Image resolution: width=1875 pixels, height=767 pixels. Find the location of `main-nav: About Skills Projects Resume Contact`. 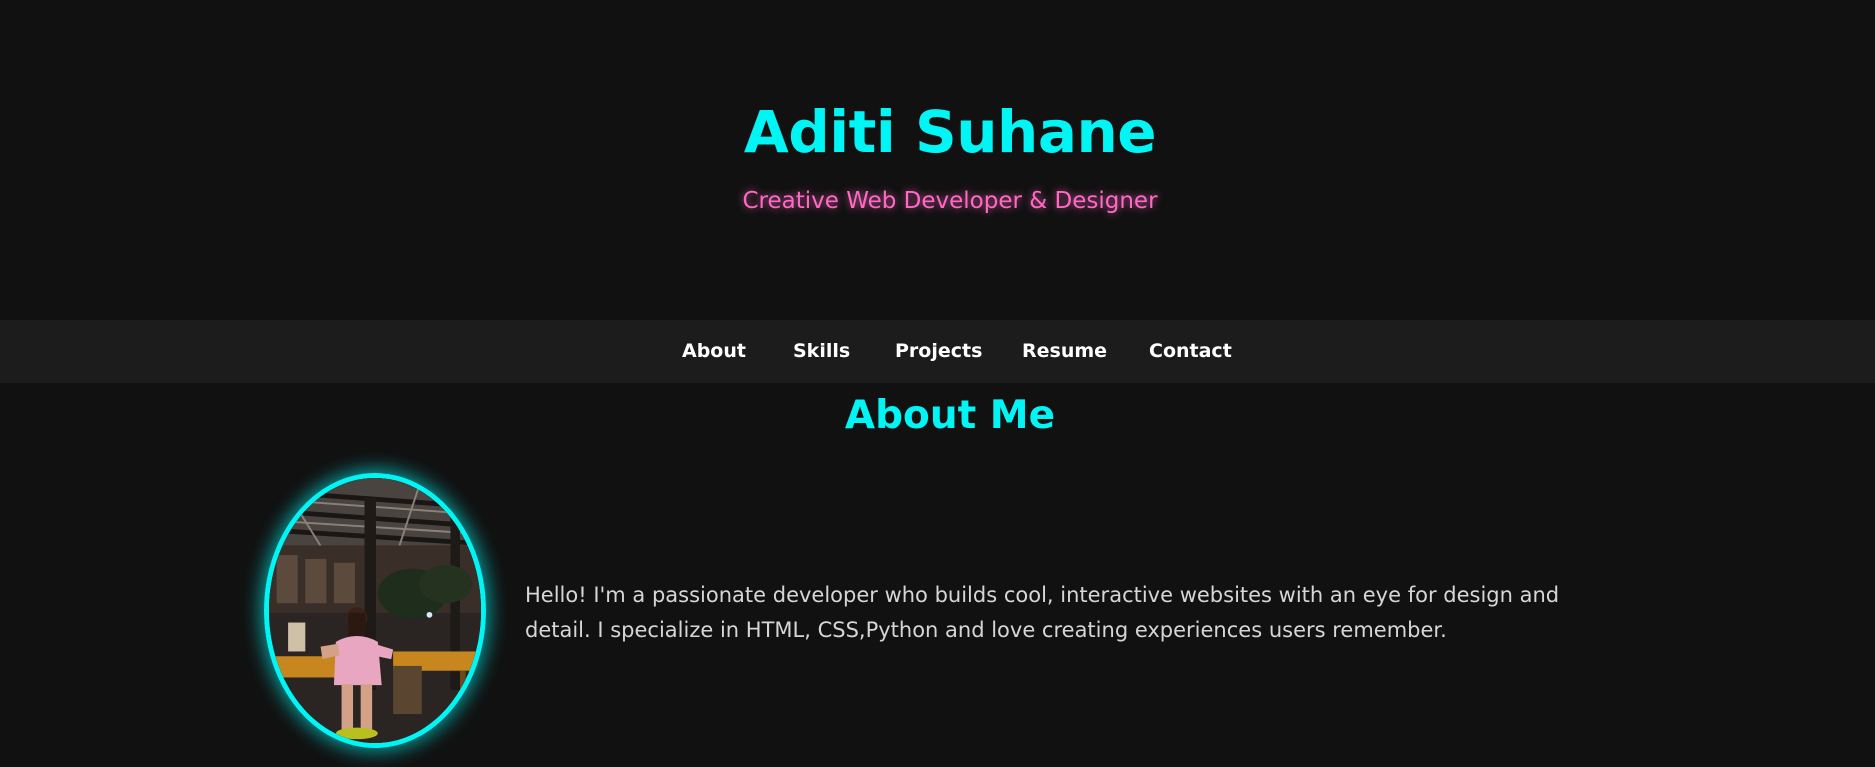

main-nav: About Skills Projects Resume Contact is located at coordinates (937, 351).